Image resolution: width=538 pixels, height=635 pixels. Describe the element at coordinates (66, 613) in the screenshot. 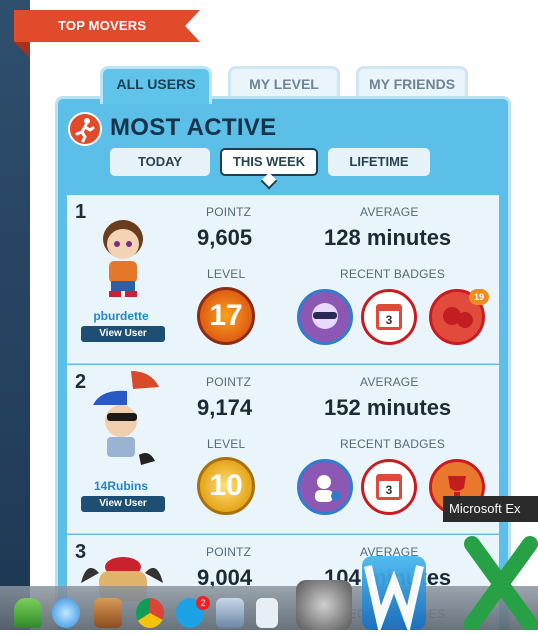

I see `music-app-icon` at that location.